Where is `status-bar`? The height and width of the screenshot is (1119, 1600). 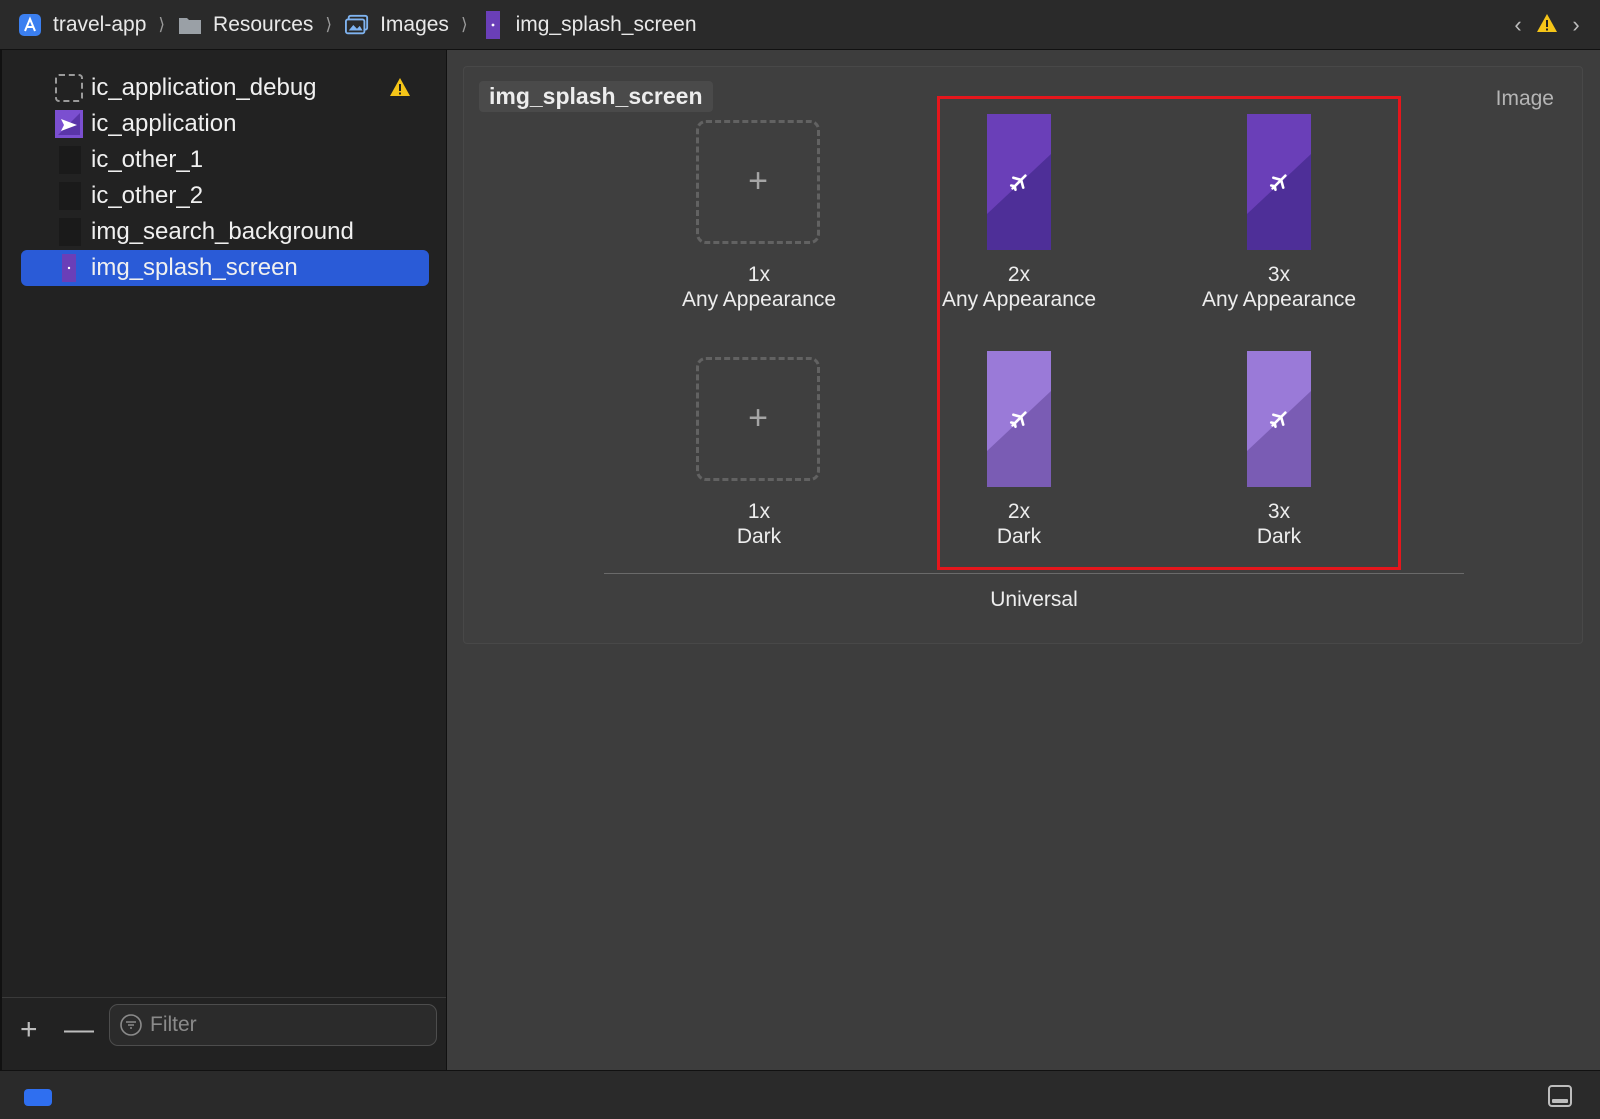
status-bar is located at coordinates (800, 1094).